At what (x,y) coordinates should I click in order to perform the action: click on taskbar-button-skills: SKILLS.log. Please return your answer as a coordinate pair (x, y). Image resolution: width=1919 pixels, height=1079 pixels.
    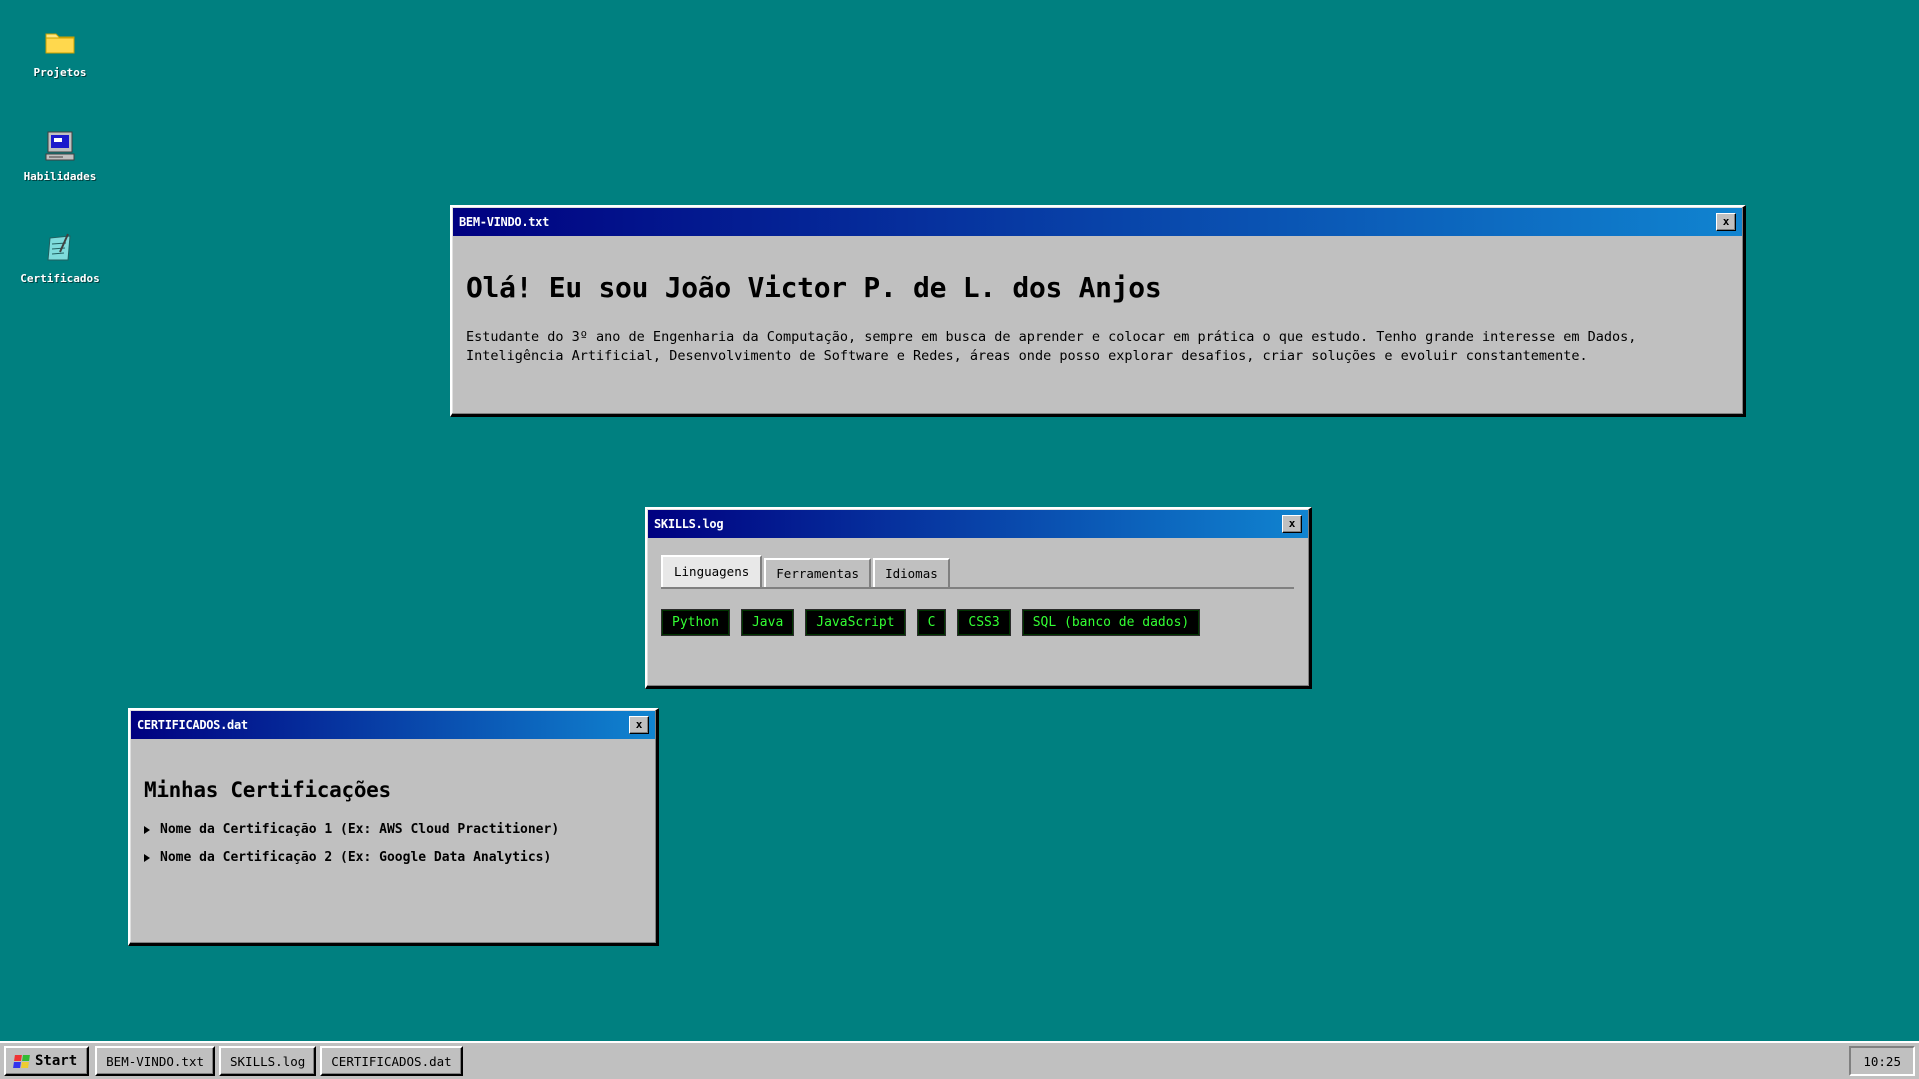
    Looking at the image, I should click on (268, 1061).